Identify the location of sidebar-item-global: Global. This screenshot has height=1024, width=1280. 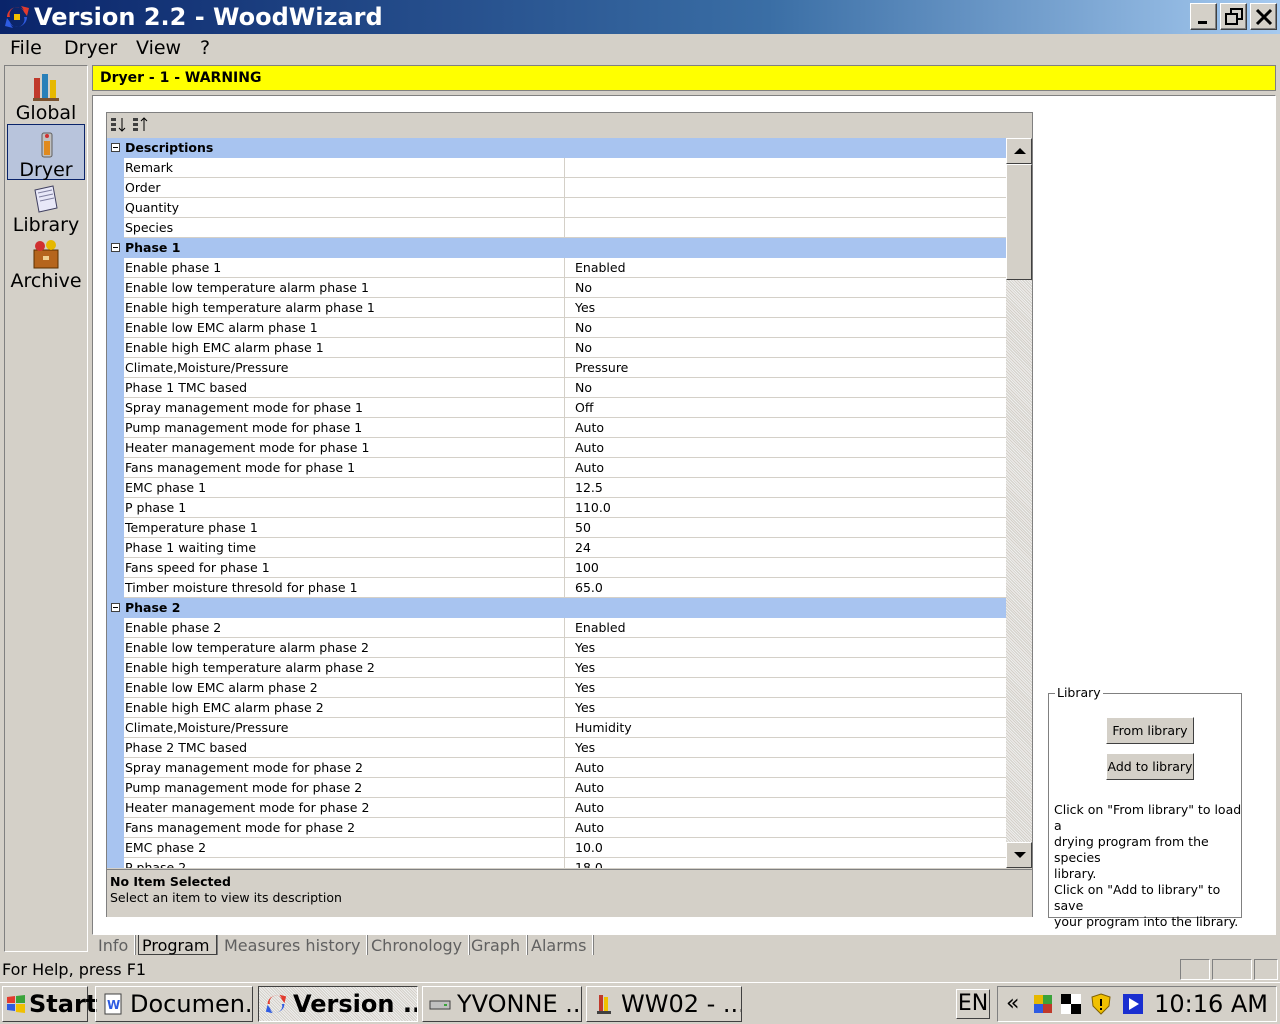
(46, 96).